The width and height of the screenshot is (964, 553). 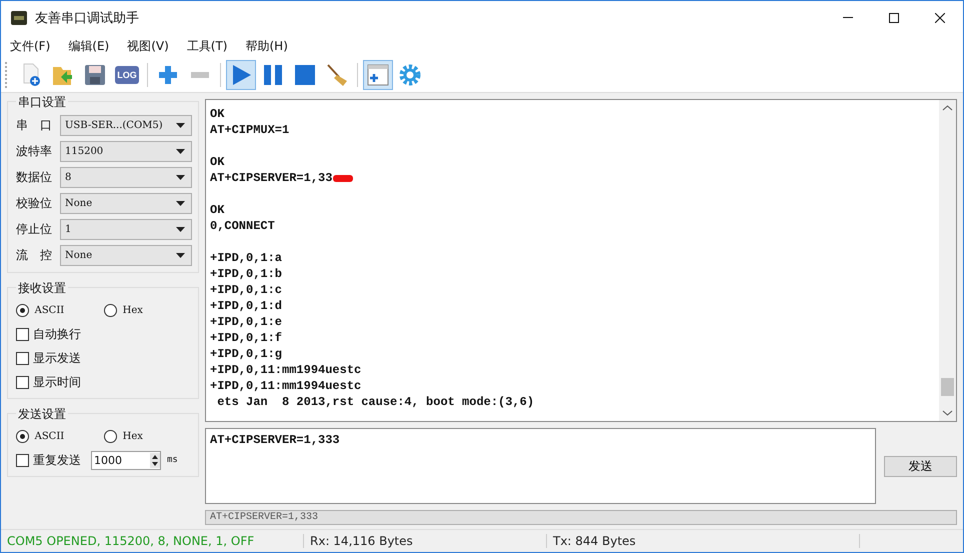 I want to click on field-label: 串 口, so click(x=34, y=125).